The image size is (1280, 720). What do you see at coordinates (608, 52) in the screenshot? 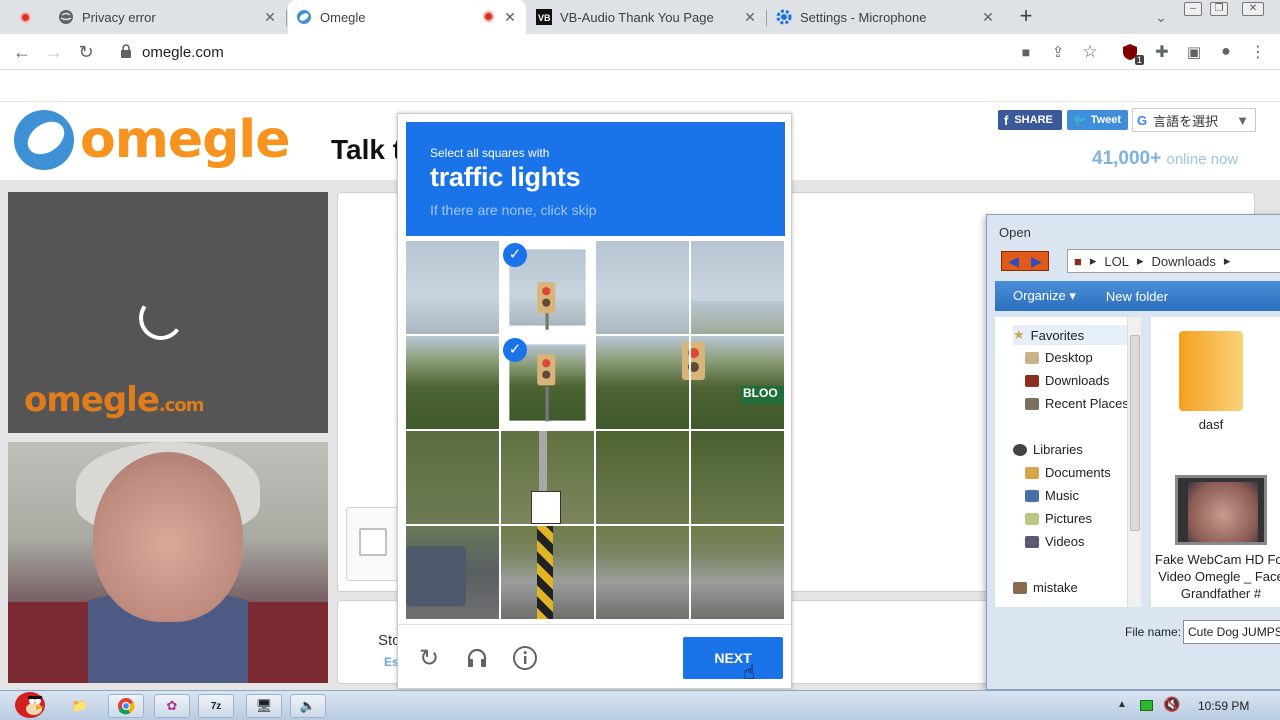
I see `address-bar: omegle.com` at bounding box center [608, 52].